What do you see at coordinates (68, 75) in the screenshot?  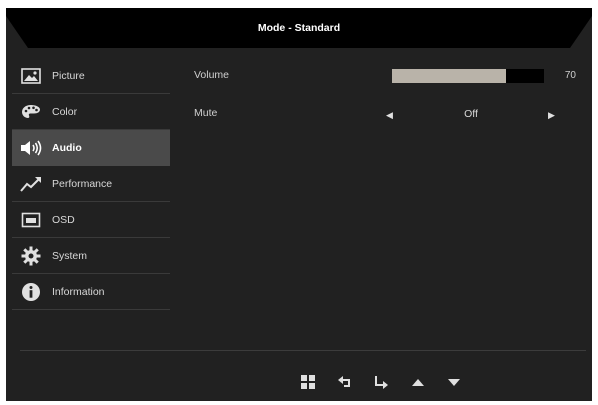 I see `sidebar-item-label: Picture` at bounding box center [68, 75].